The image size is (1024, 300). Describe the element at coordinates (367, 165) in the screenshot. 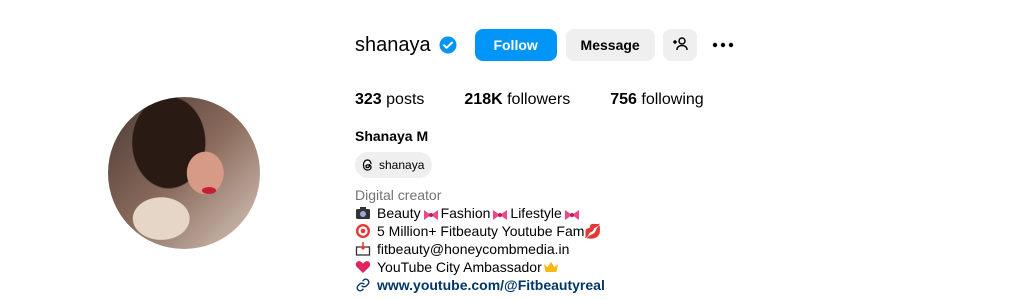

I see `threads-icon` at that location.